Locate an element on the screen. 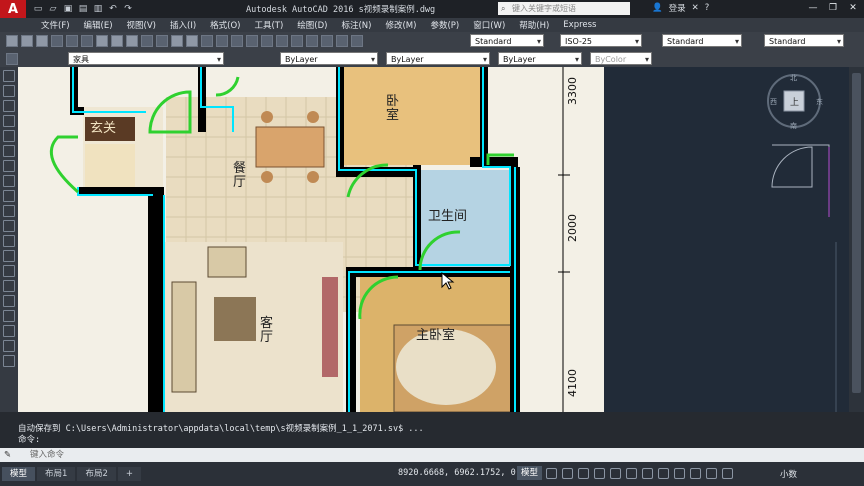 The width and height of the screenshot is (864, 486). vertical-scrollbar is located at coordinates (856, 239).